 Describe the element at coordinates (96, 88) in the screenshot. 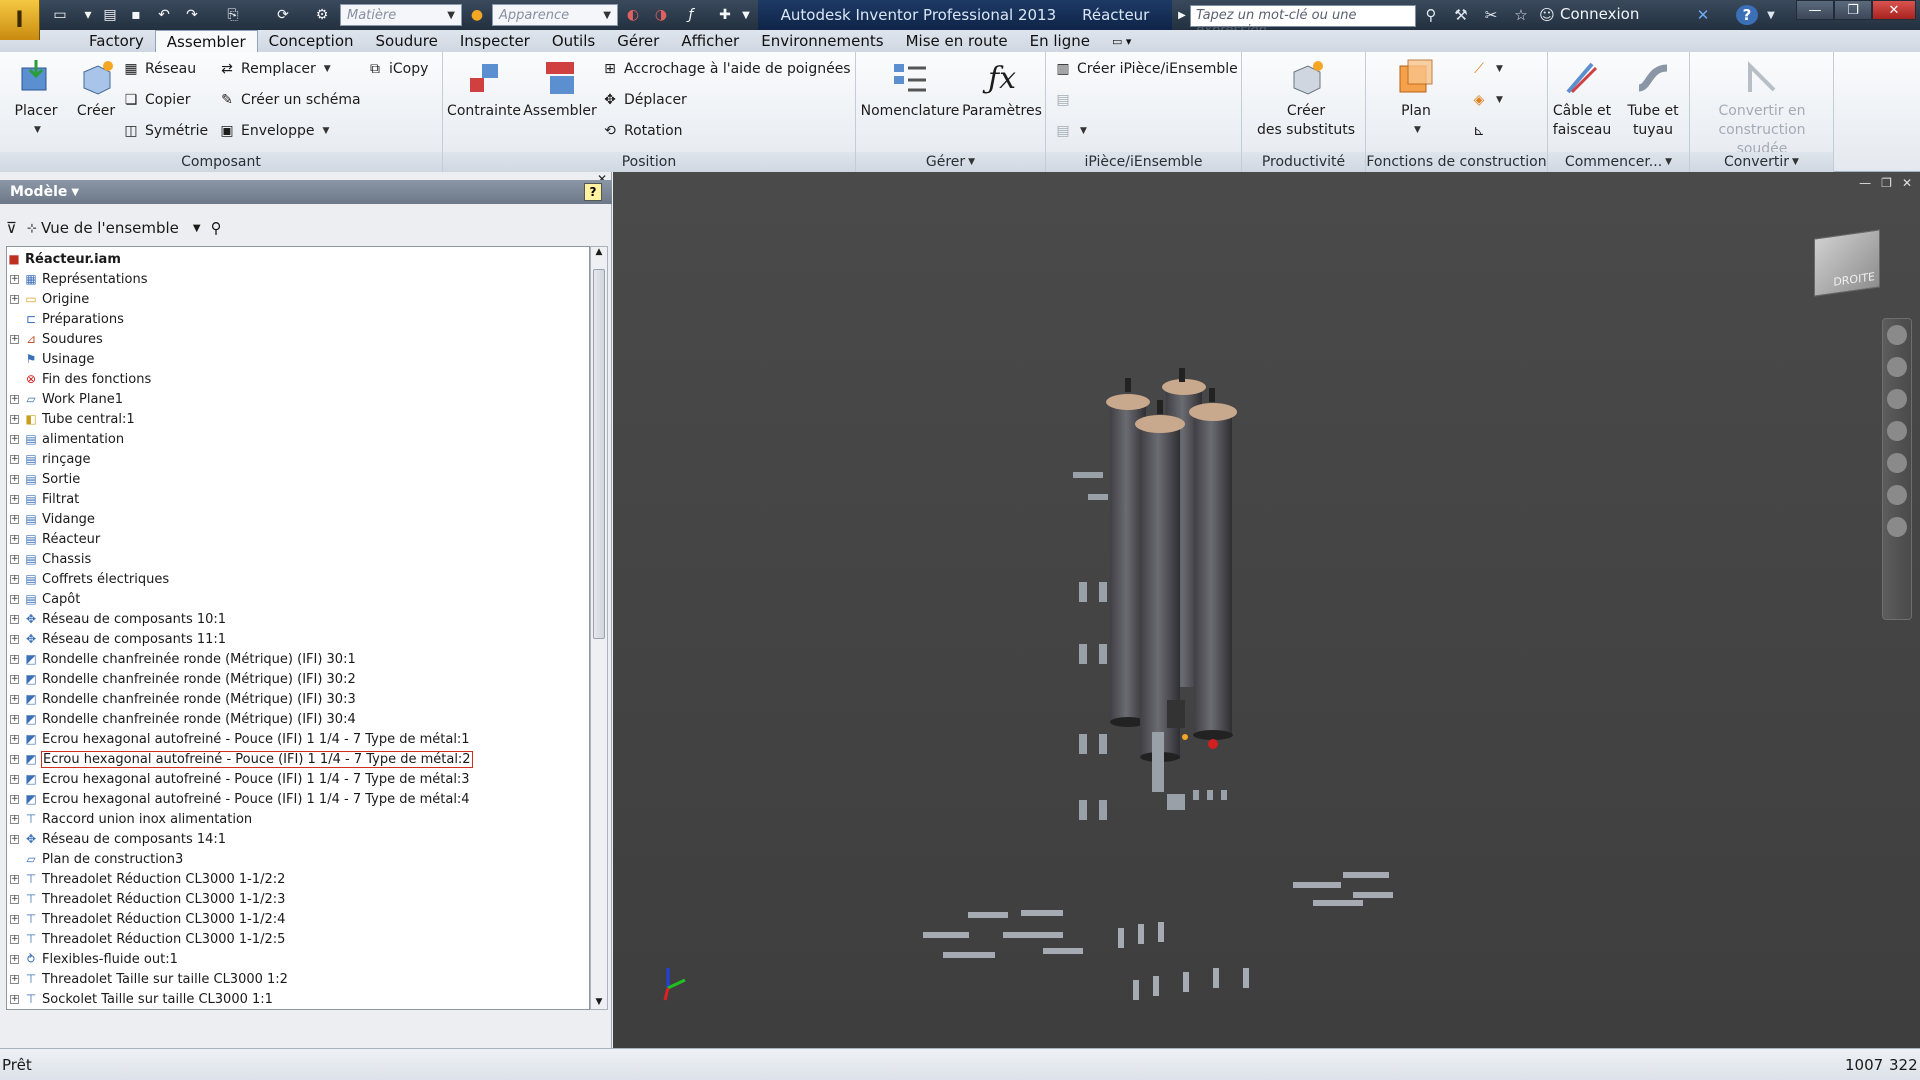

I see `creer-button: Créer` at that location.